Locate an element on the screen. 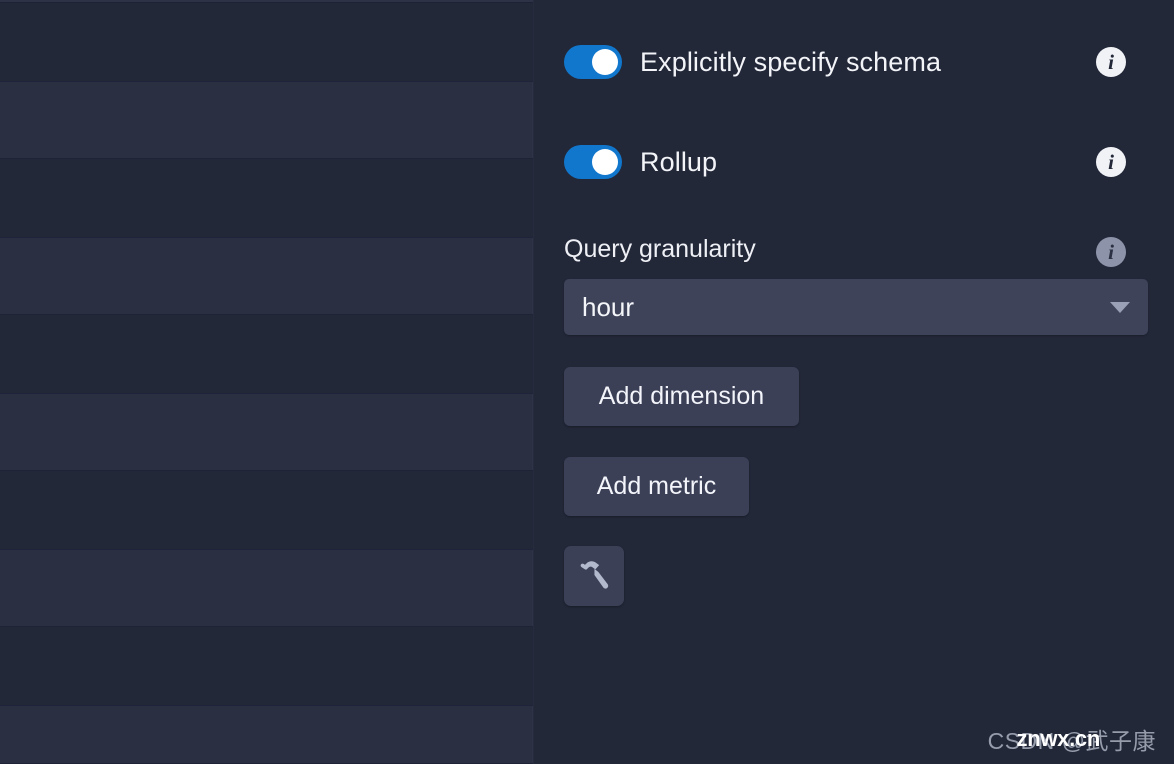 Image resolution: width=1174 pixels, height=764 pixels. hammer-icon is located at coordinates (594, 576).